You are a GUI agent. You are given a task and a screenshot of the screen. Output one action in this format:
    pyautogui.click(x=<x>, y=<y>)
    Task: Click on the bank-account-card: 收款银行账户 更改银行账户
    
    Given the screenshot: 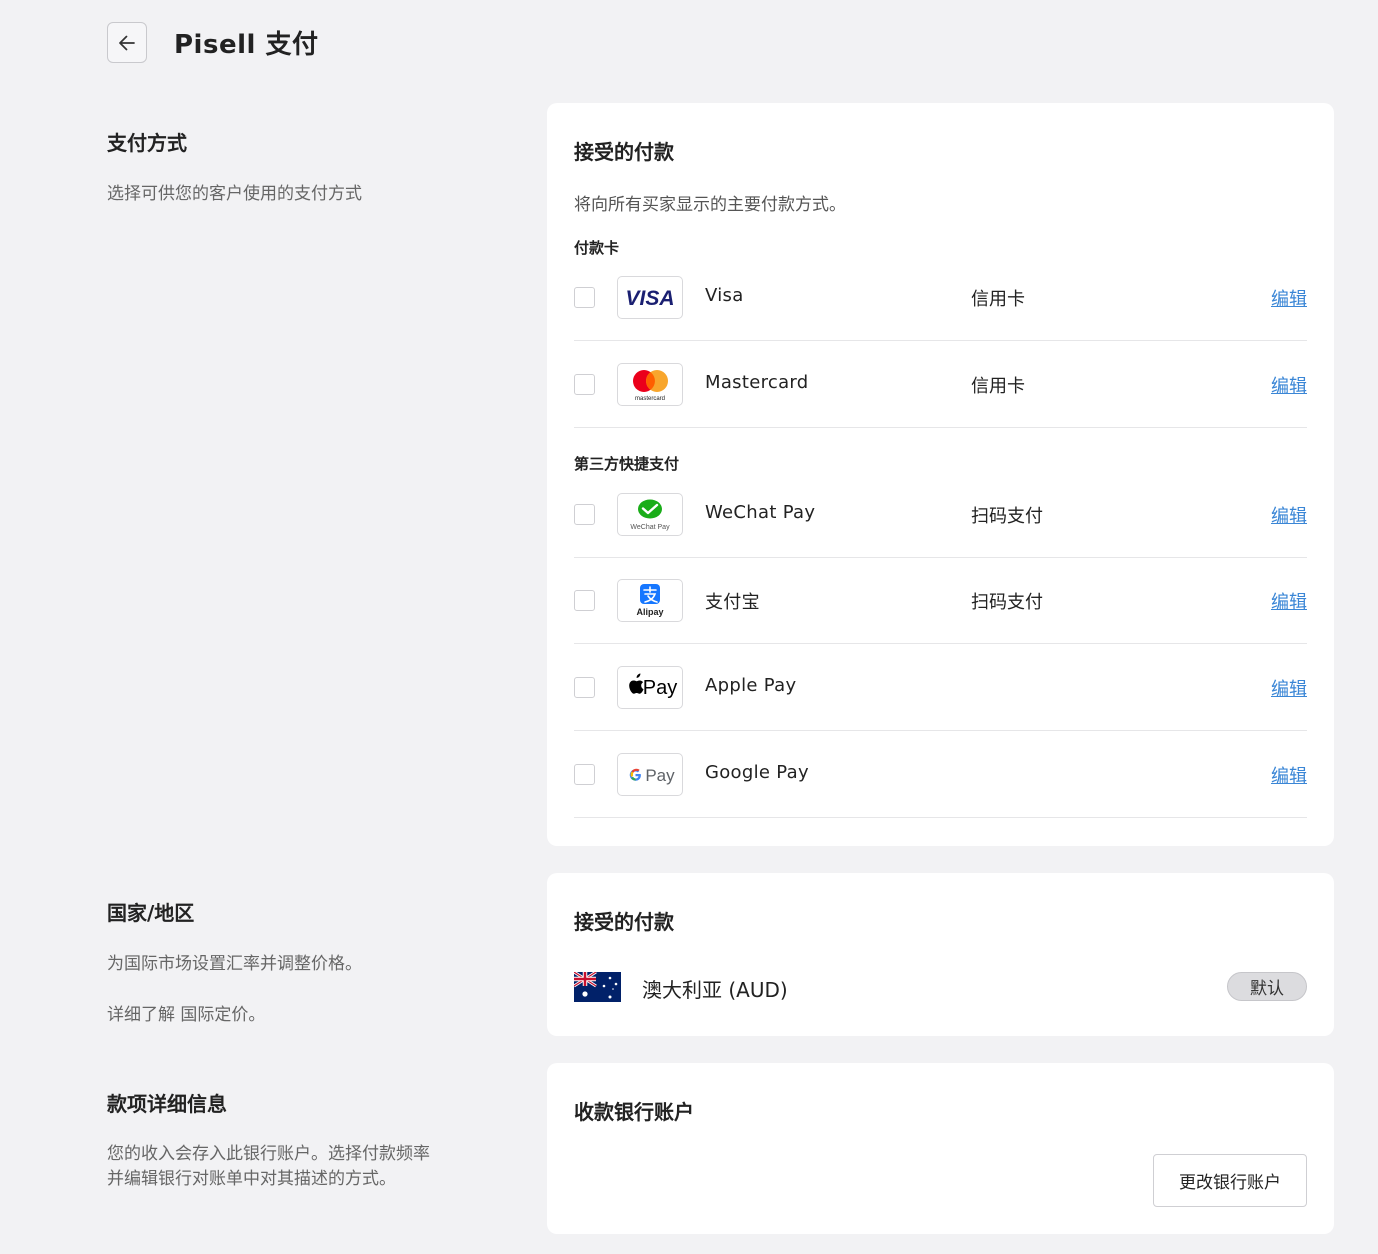 What is the action you would take?
    pyautogui.click(x=940, y=1148)
    